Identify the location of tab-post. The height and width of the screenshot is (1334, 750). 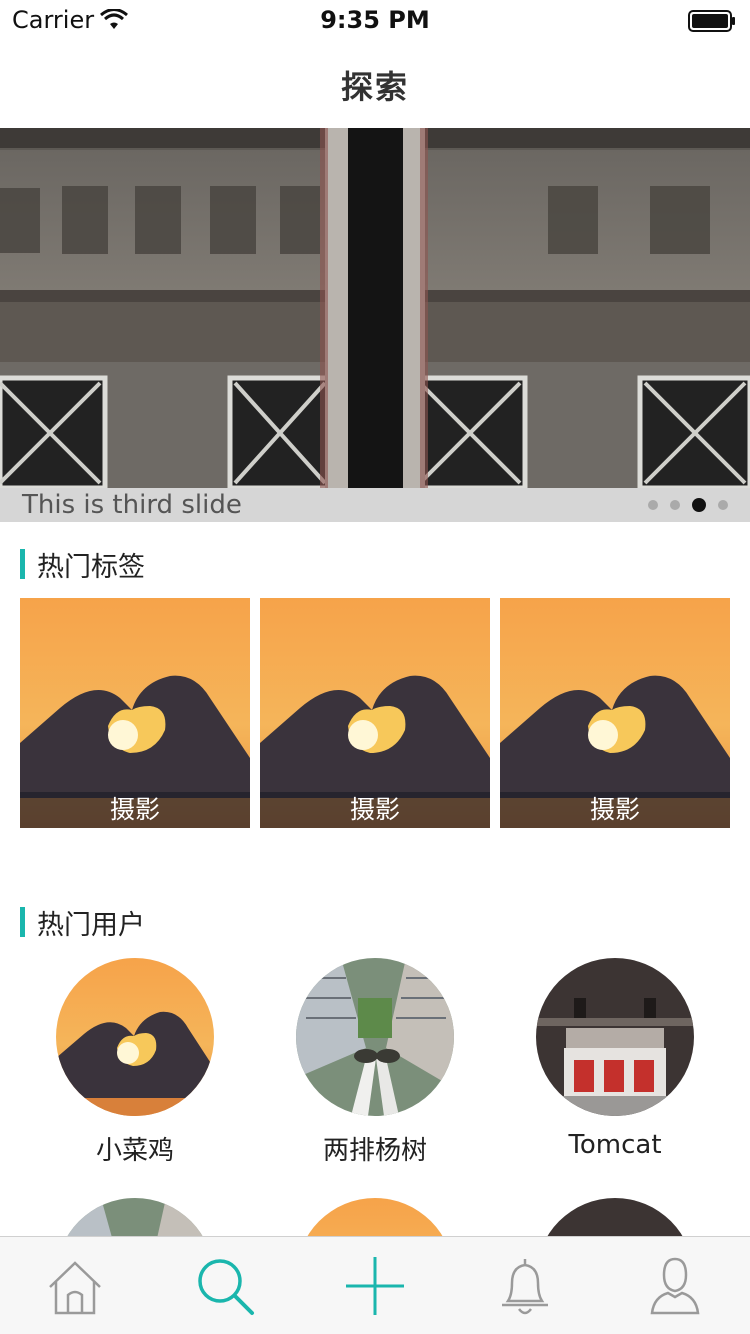
(375, 1286).